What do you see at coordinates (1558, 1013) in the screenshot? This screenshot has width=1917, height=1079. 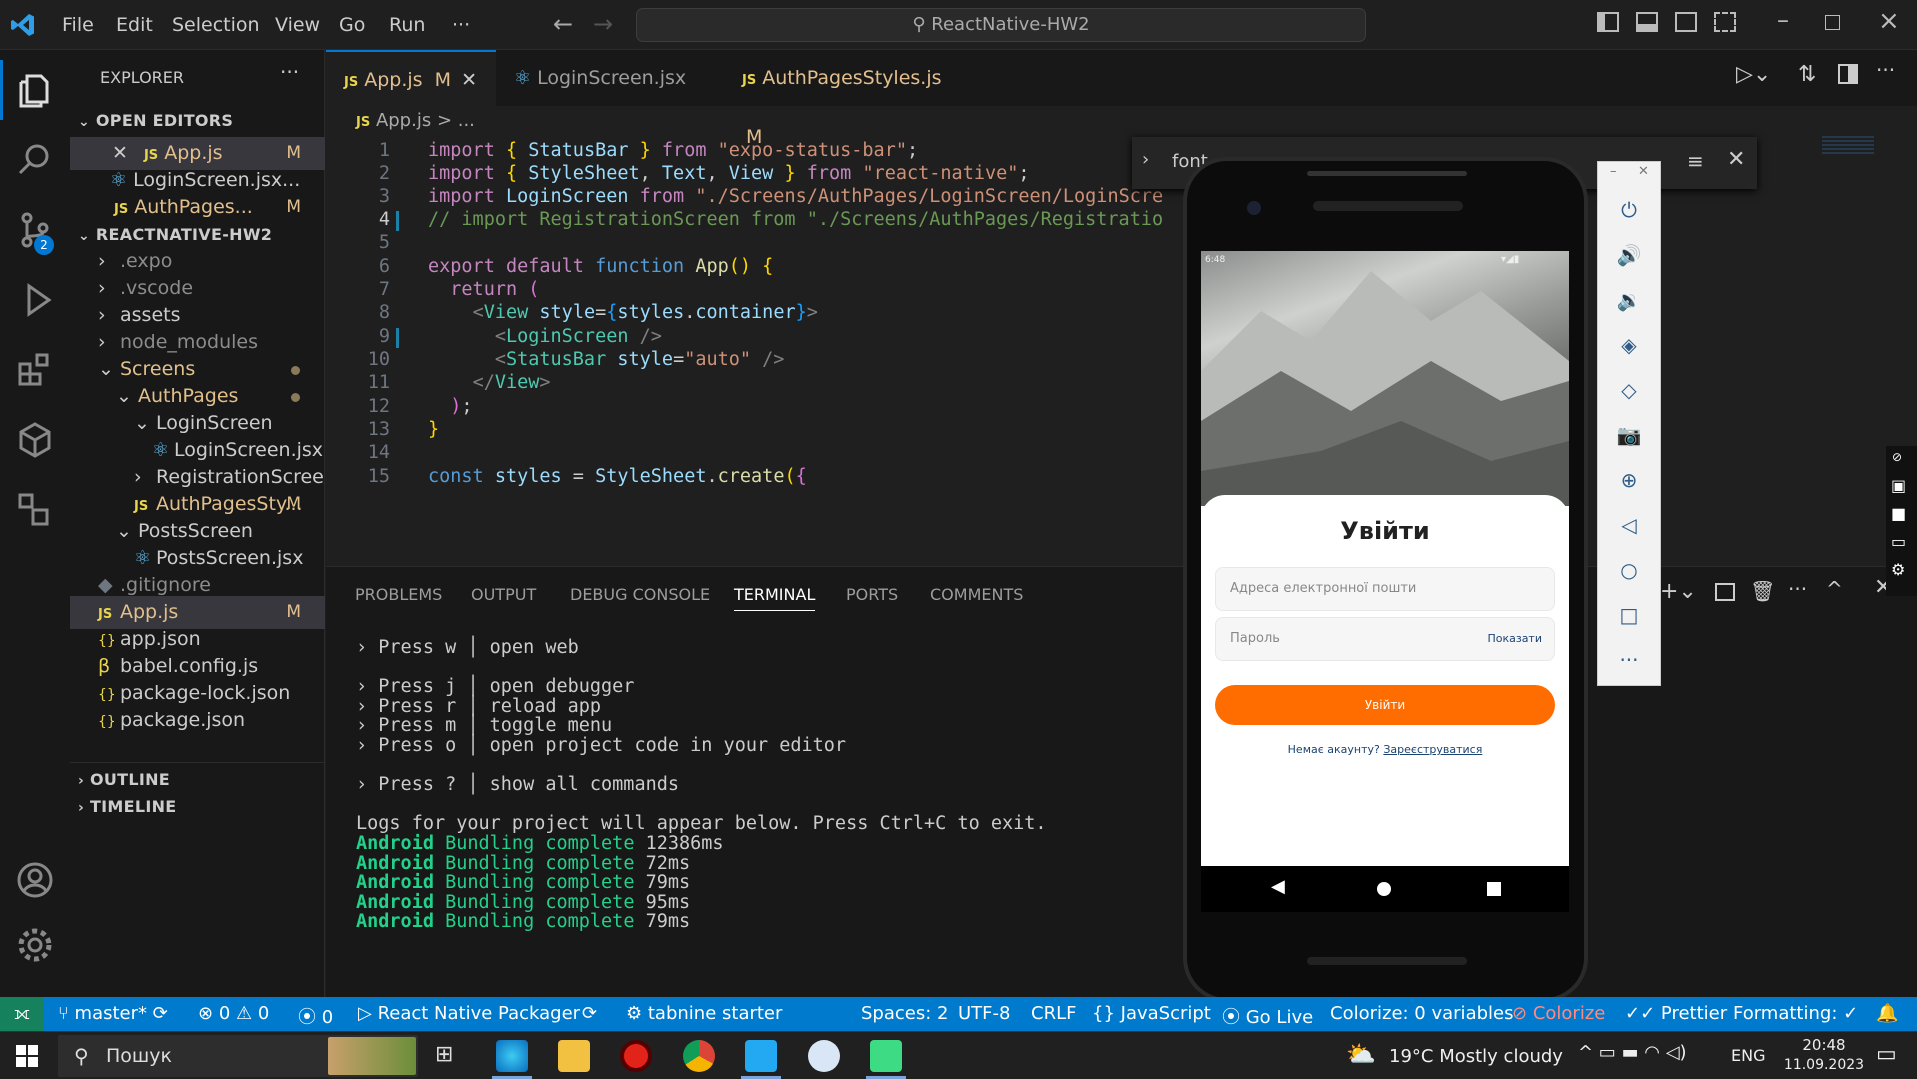 I see `colorize-toggle: ⊘ Colorize` at bounding box center [1558, 1013].